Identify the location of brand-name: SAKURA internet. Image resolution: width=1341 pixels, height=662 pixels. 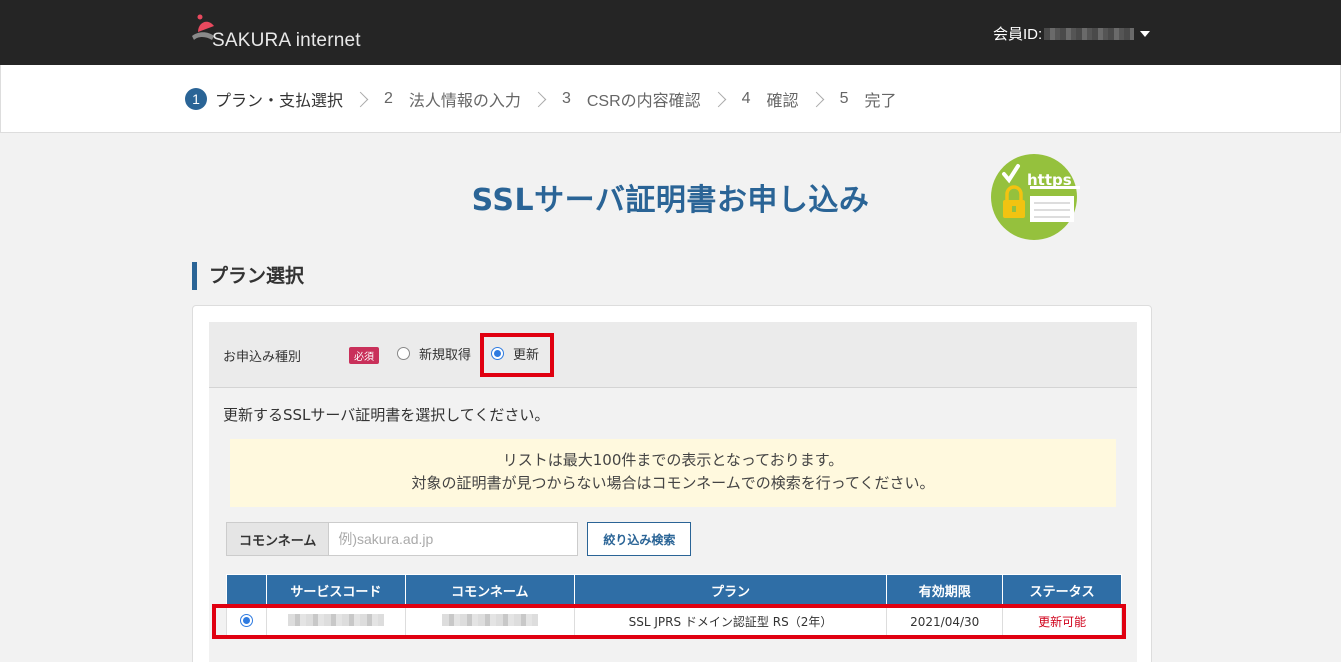
(286, 40).